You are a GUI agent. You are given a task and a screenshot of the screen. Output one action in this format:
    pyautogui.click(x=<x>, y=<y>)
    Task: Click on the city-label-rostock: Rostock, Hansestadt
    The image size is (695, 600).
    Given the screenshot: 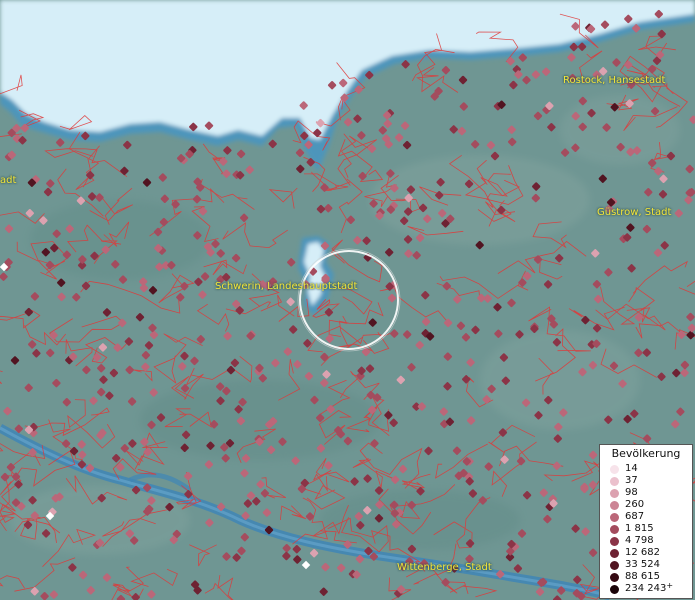 What is the action you would take?
    pyautogui.click(x=614, y=80)
    